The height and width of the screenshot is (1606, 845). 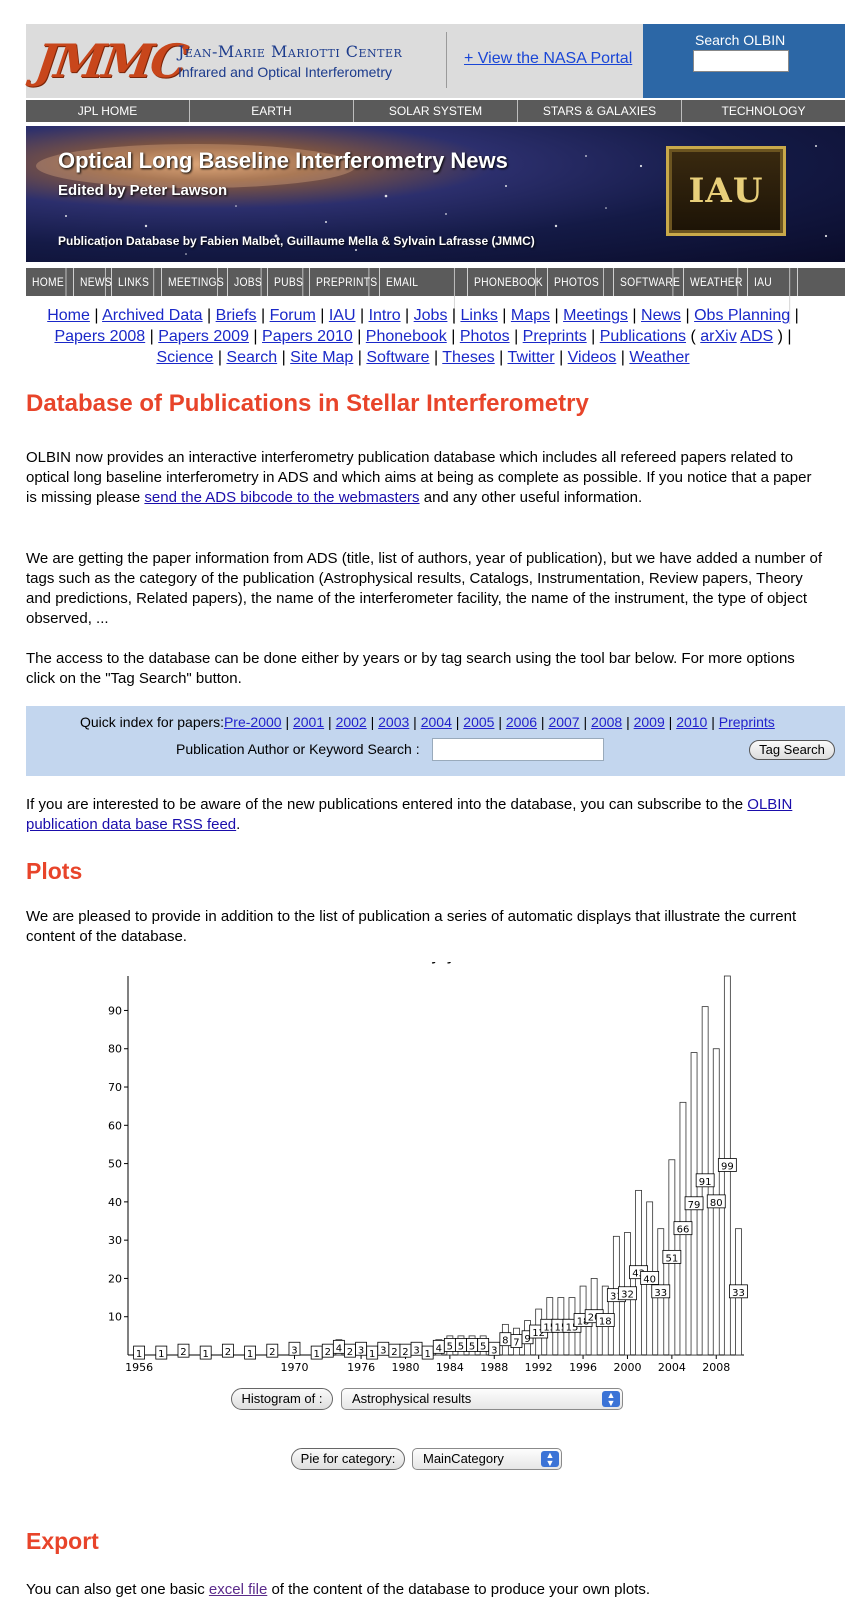 I want to click on section-nav-photos: PHOTOS, so click(x=581, y=282).